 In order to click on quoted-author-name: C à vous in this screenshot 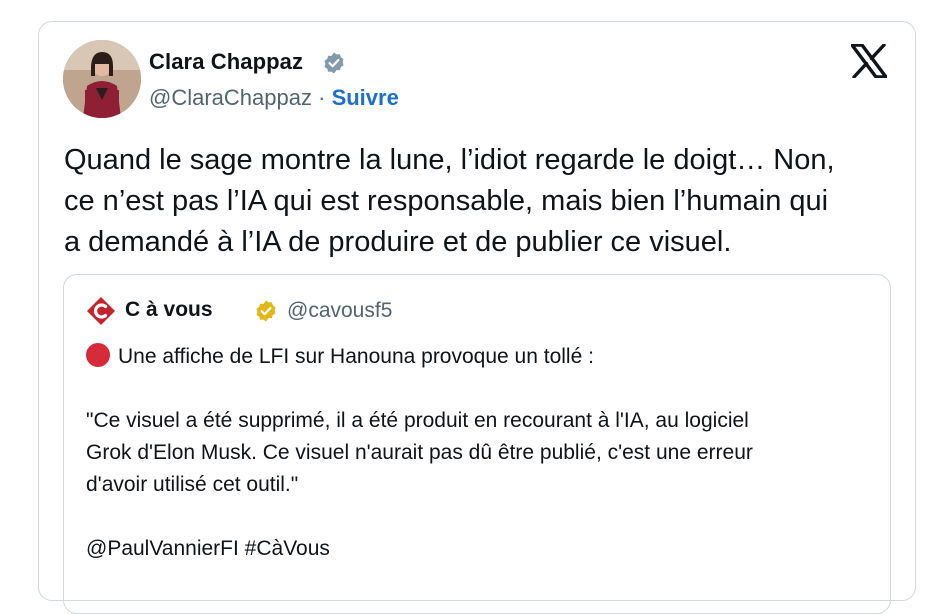, I will do `click(169, 310)`.